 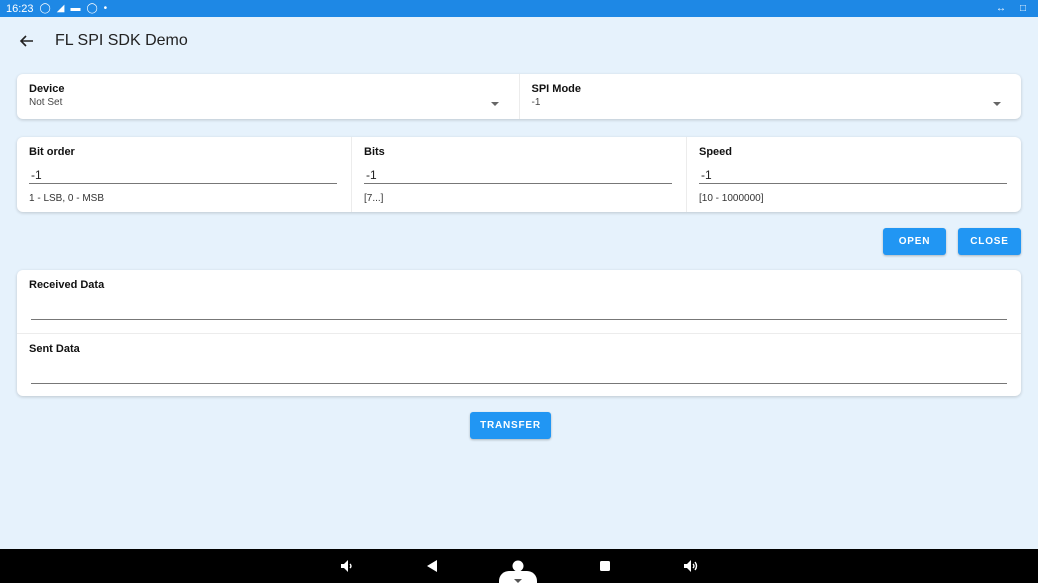 I want to click on status-time: 16:23, so click(x=20, y=8).